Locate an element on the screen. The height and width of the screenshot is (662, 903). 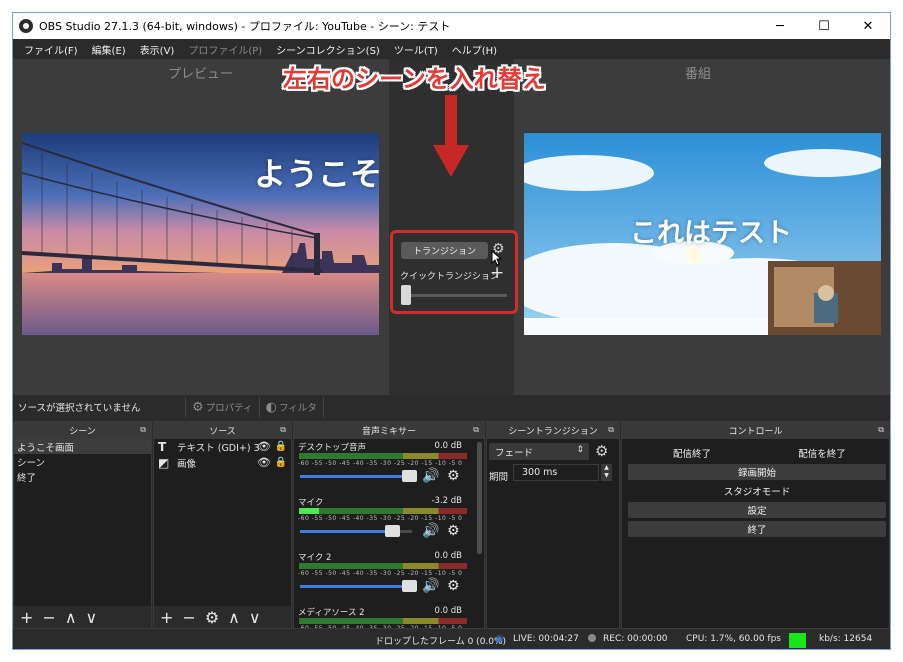
sources-header: ソース ⧉ is located at coordinates (222, 430).